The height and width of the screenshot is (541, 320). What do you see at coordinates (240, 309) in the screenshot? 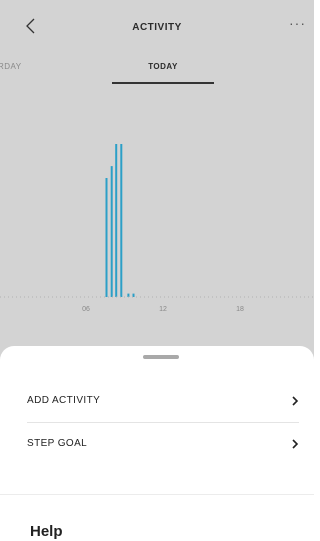
I see `x-tick-18: 18` at bounding box center [240, 309].